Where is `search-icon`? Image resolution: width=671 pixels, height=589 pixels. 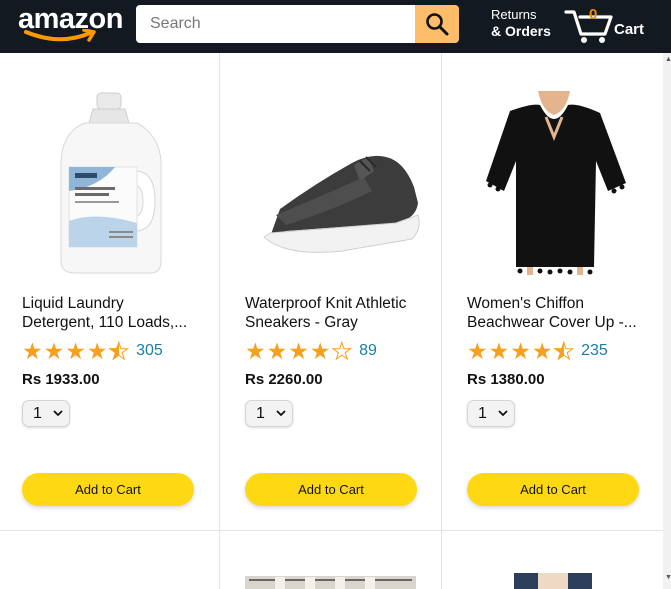 search-icon is located at coordinates (437, 24).